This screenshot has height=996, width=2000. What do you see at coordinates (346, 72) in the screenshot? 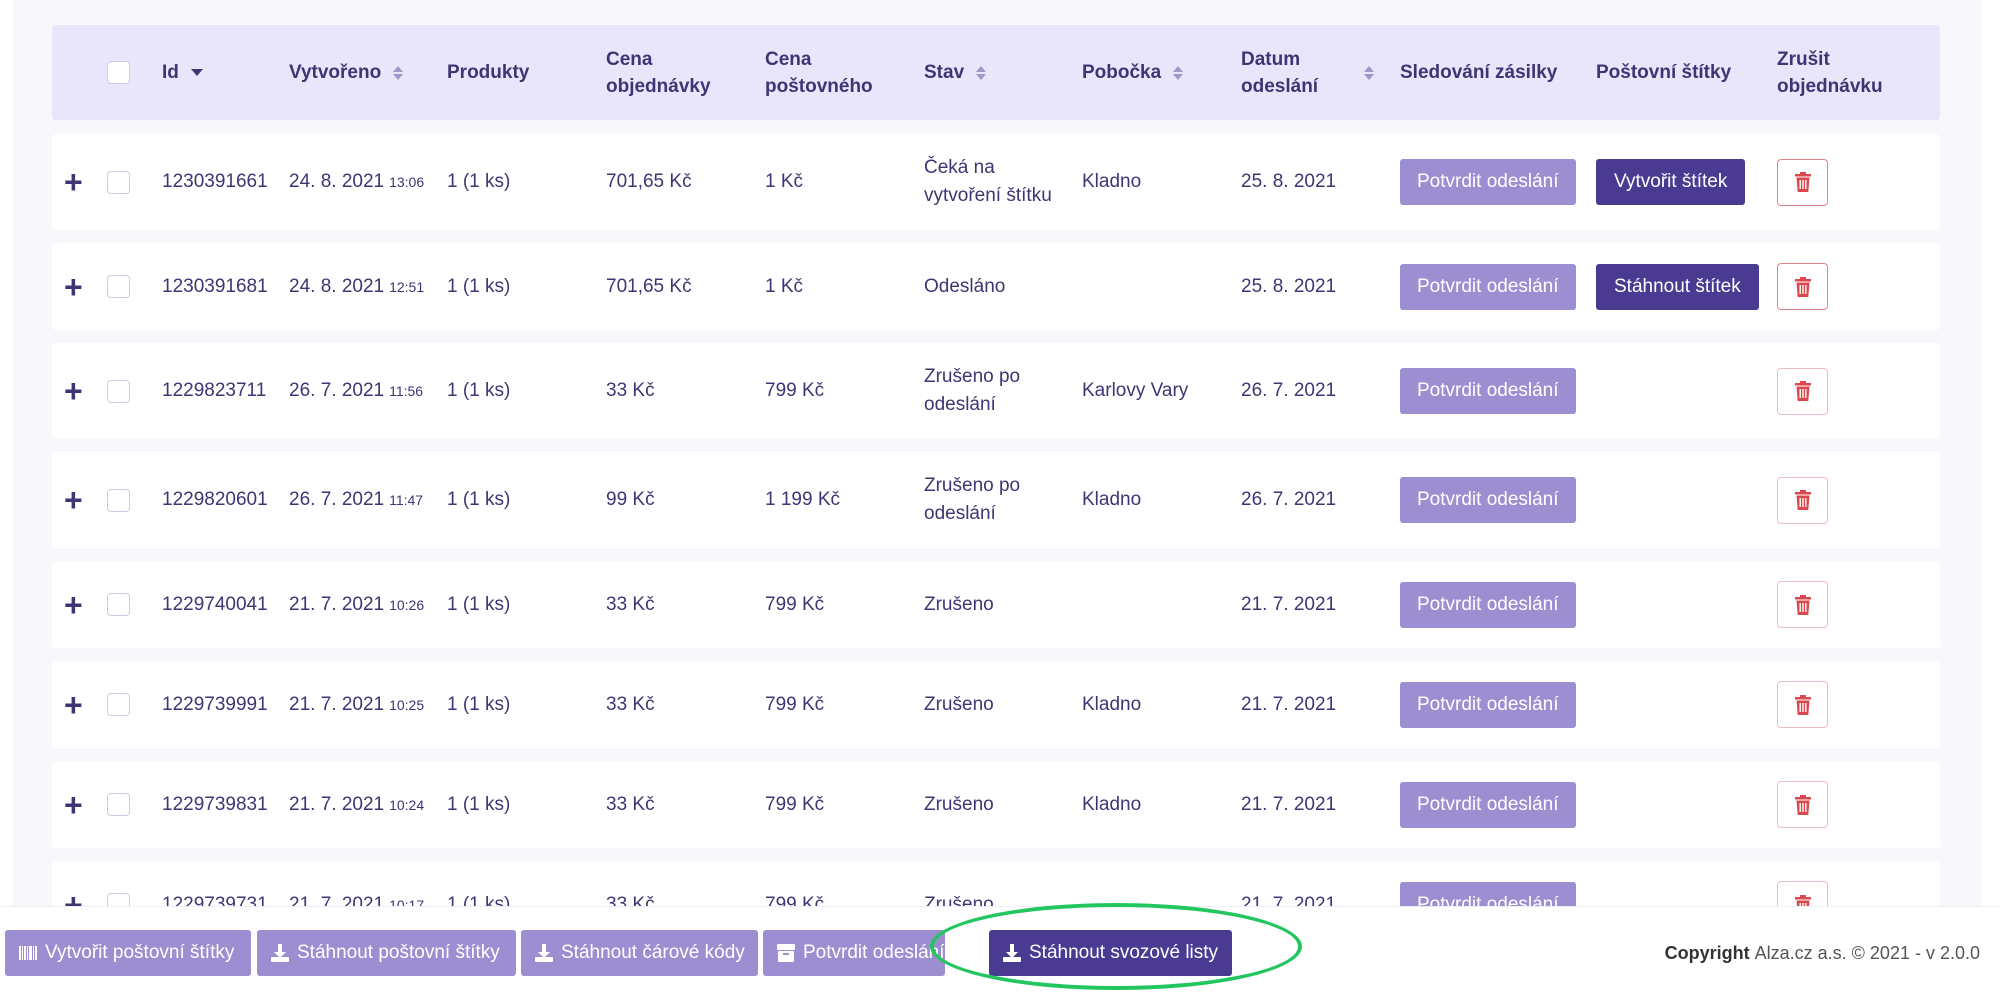
I see `header-created: Vytvořeno` at bounding box center [346, 72].